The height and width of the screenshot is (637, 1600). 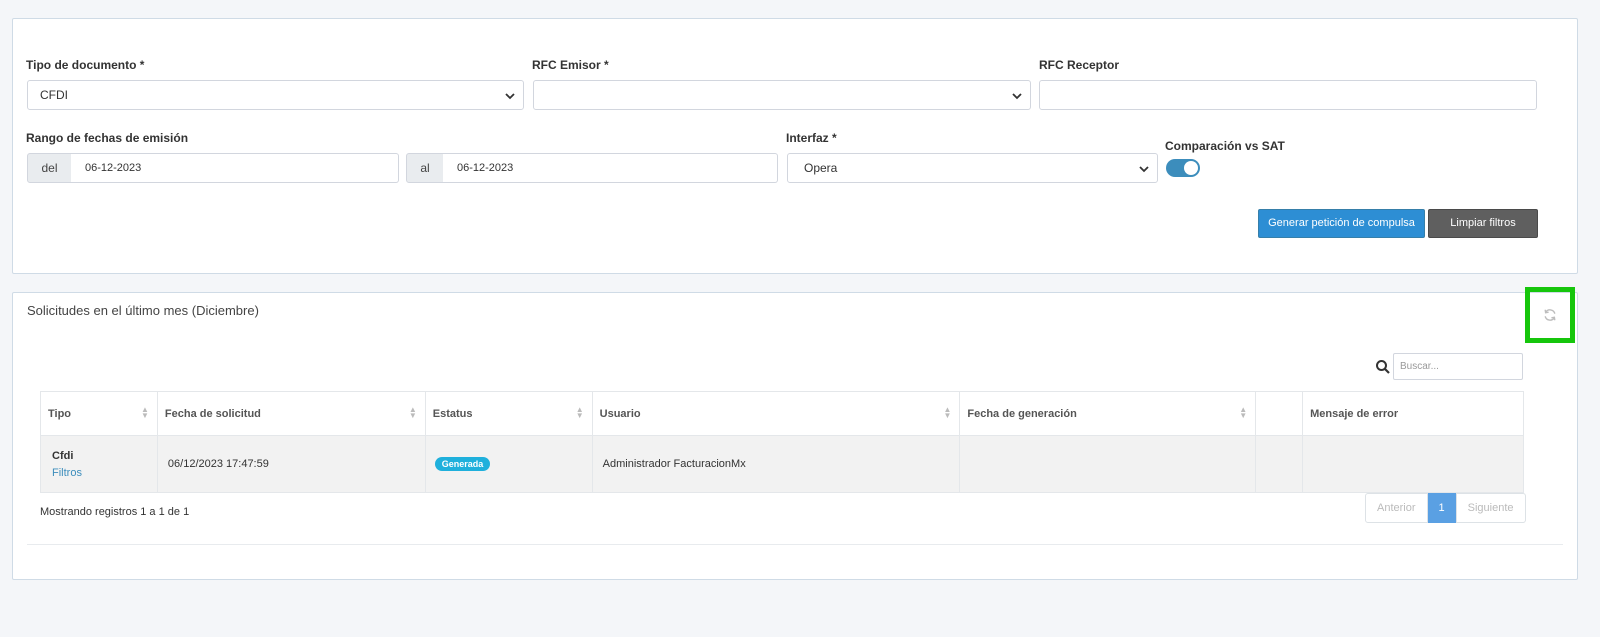 I want to click on records-summary: Mostrando registros 1 a 1 de 1, so click(x=115, y=512).